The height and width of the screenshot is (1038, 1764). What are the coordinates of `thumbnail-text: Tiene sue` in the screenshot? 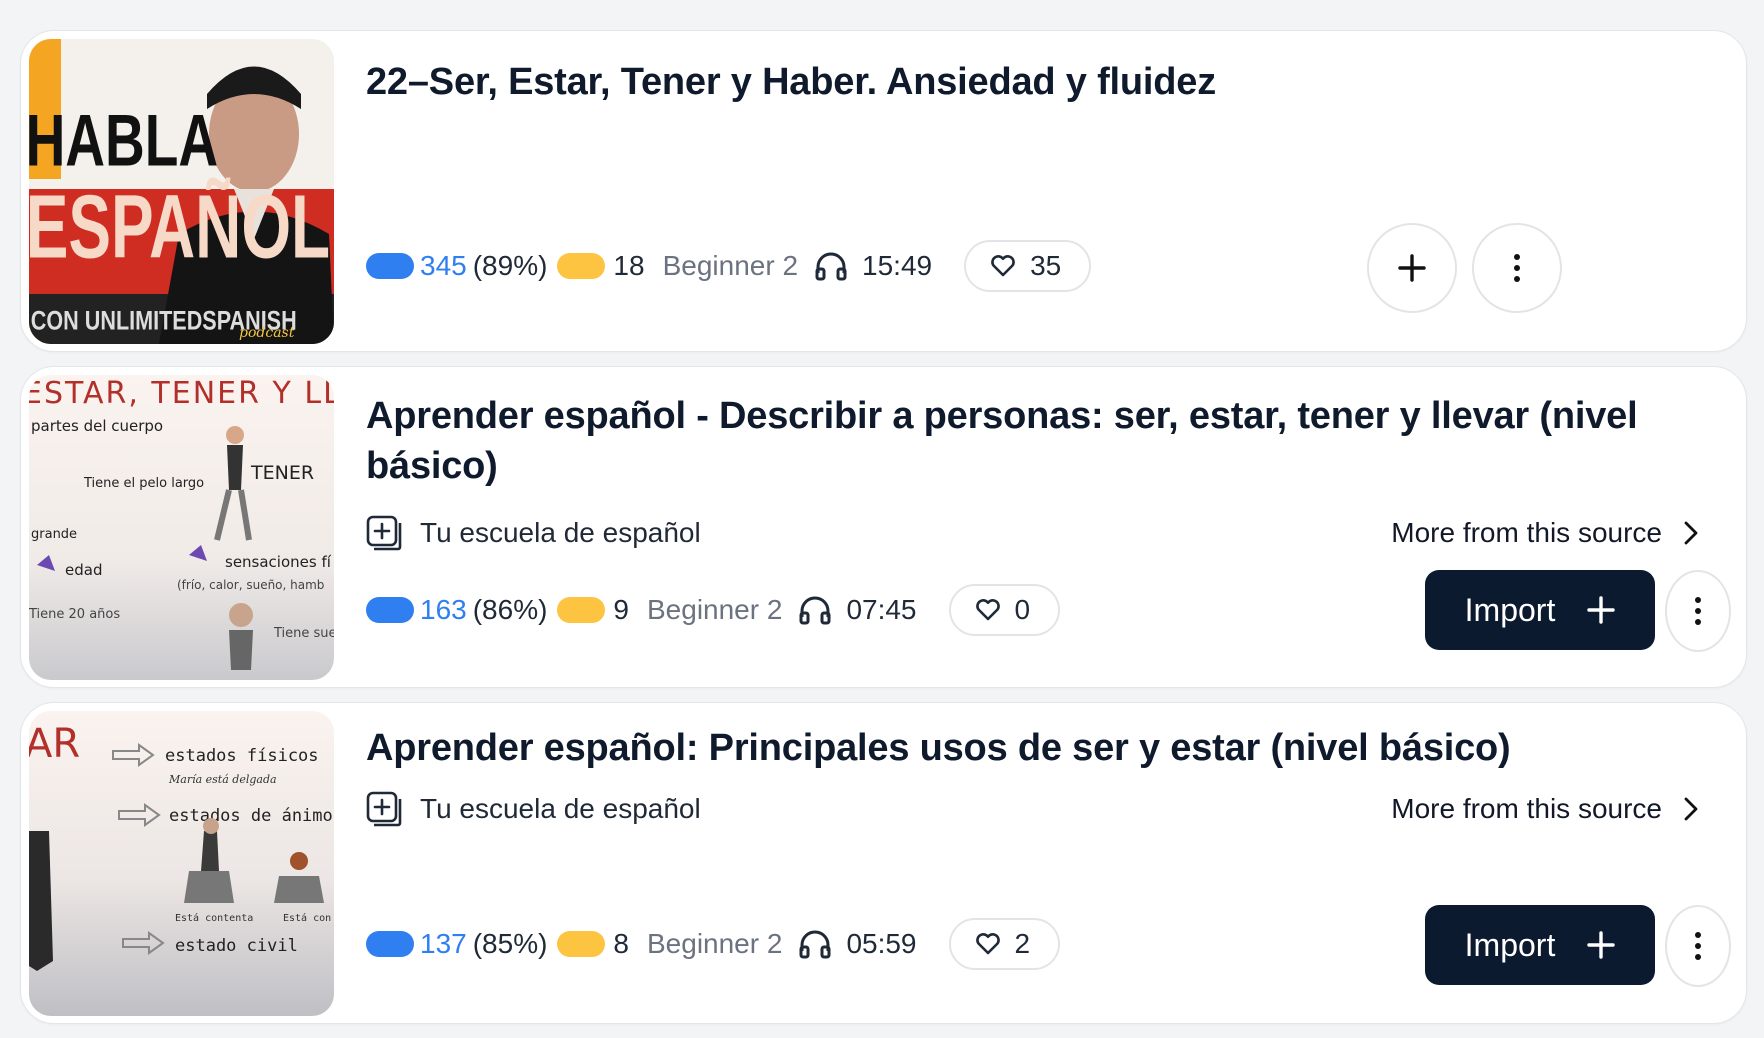 It's located at (303, 633).